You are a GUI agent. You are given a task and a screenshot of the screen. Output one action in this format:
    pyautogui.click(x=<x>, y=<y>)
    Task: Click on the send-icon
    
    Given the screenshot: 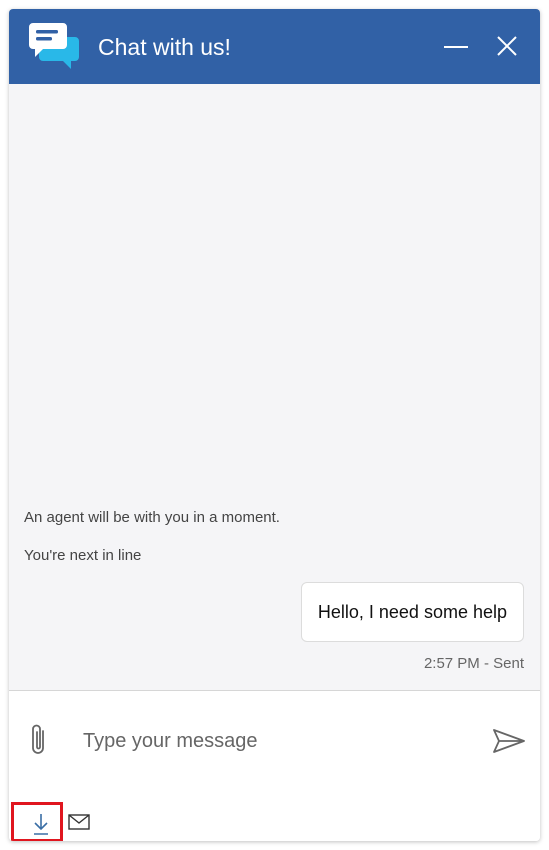 What is the action you would take?
    pyautogui.click(x=509, y=741)
    